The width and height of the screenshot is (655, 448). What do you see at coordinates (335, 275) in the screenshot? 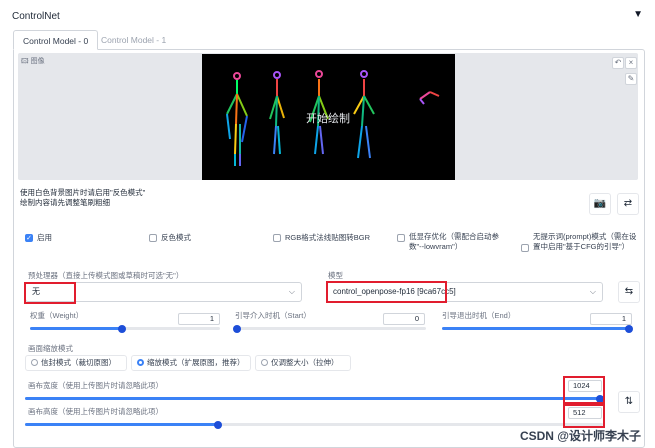
I see `model-label: 模型` at bounding box center [335, 275].